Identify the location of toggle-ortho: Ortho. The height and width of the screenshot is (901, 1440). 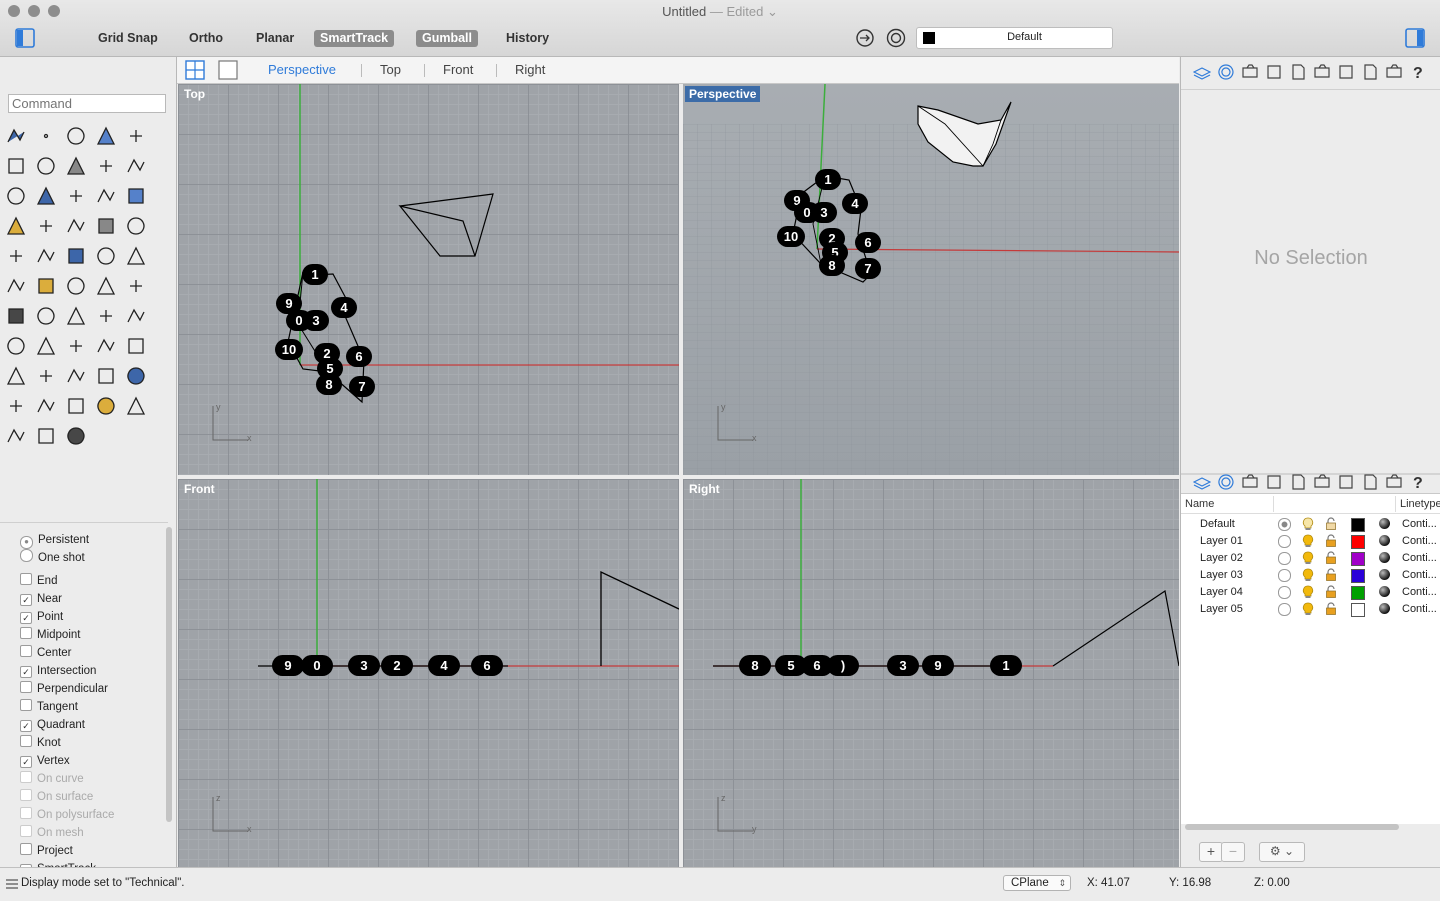
(206, 38).